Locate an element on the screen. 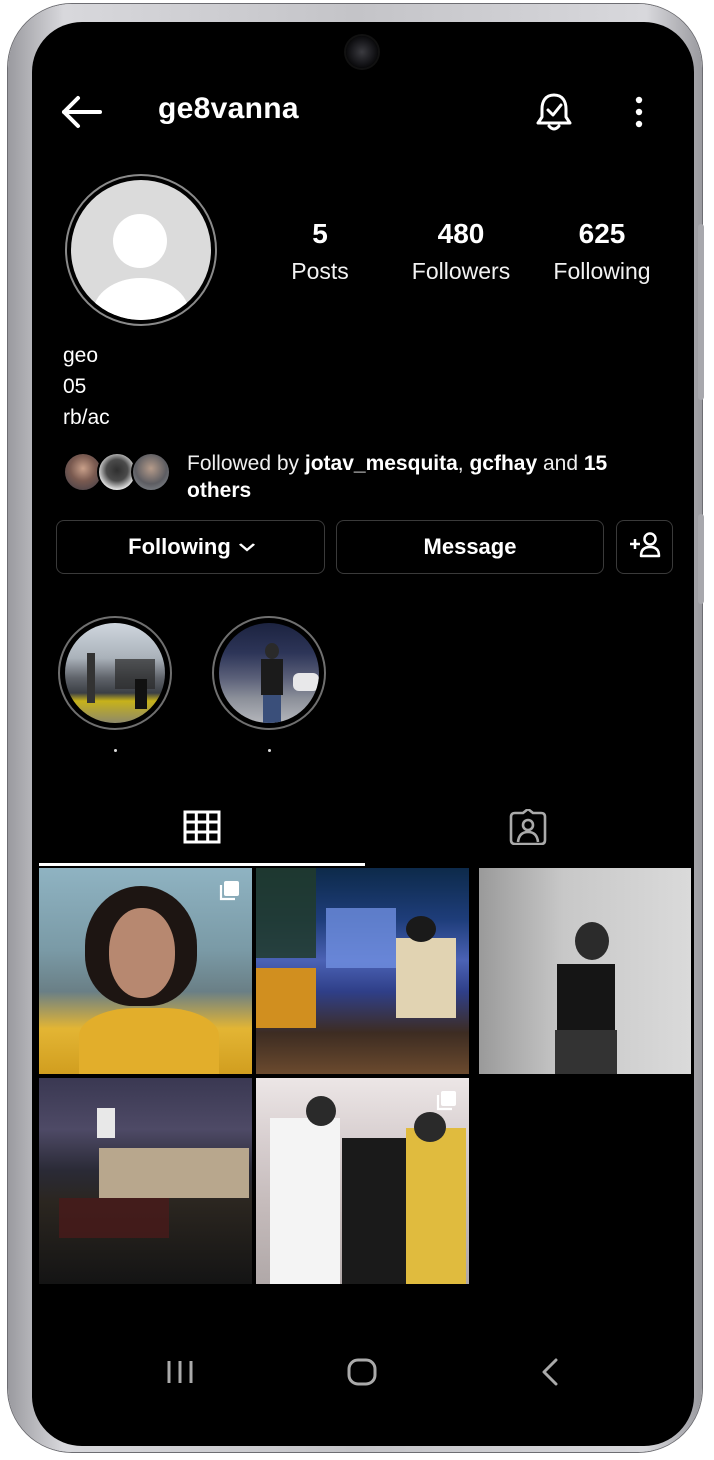 Image resolution: width=714 pixels, height=1460 pixels. bio-line: 05 is located at coordinates (75, 386).